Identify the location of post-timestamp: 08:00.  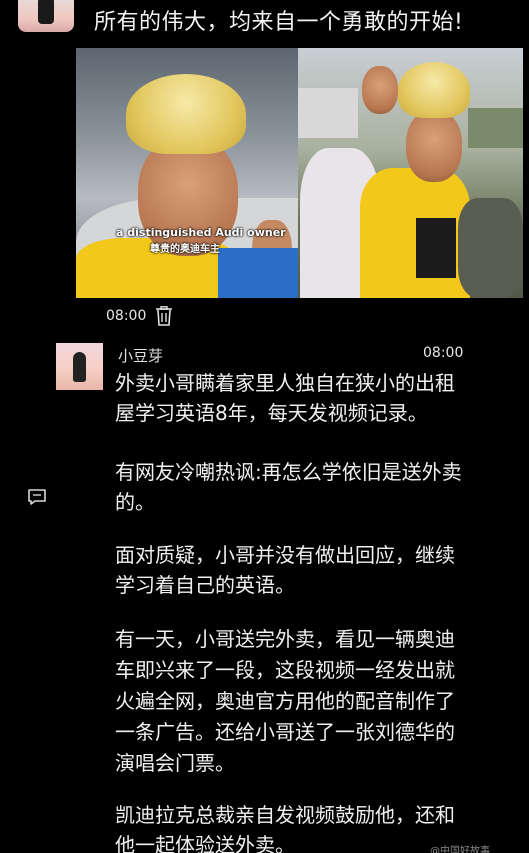
(443, 353).